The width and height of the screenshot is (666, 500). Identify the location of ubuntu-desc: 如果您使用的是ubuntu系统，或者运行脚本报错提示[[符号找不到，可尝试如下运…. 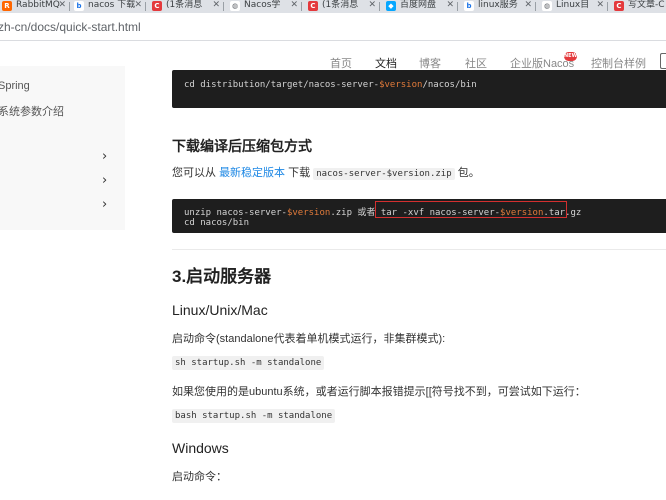
(379, 392).